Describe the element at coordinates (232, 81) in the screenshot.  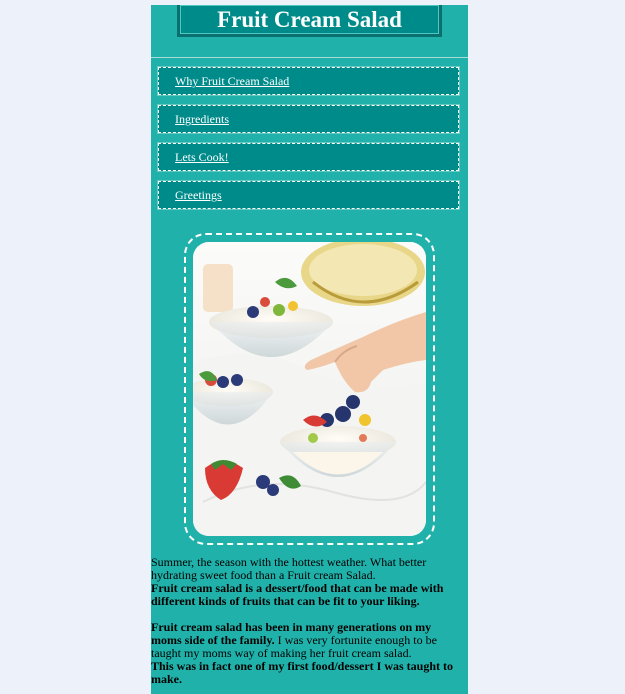
I see `nav-link-why: Why Fruit Cream Salad` at that location.